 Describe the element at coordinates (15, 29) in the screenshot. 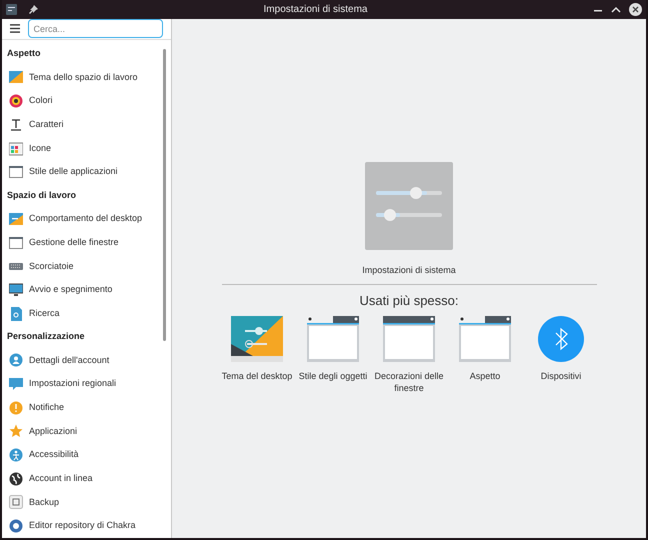

I see `menu-icon` at that location.